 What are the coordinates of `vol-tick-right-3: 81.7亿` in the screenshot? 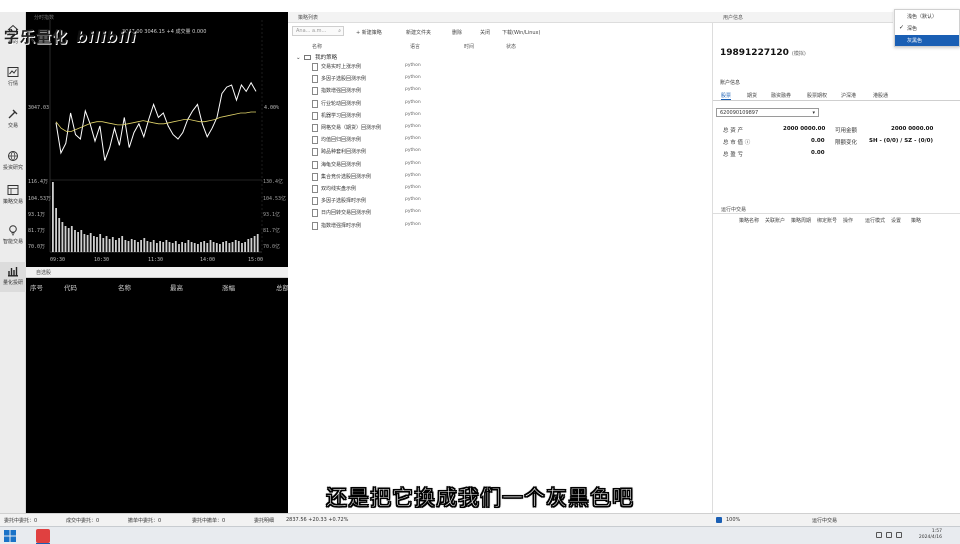 It's located at (271, 230).